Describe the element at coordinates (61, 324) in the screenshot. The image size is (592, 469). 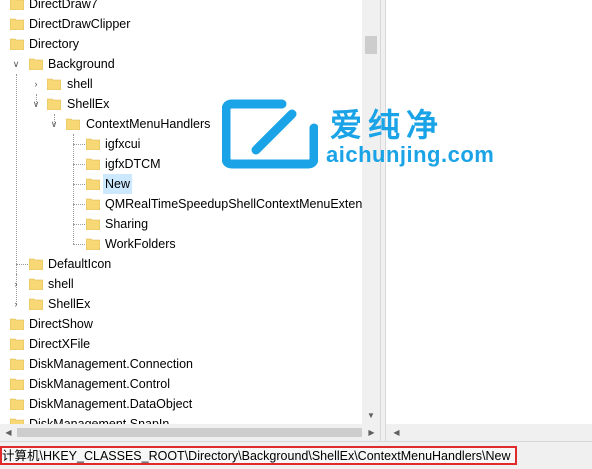
I see `tree-item-label: DirectShow` at that location.